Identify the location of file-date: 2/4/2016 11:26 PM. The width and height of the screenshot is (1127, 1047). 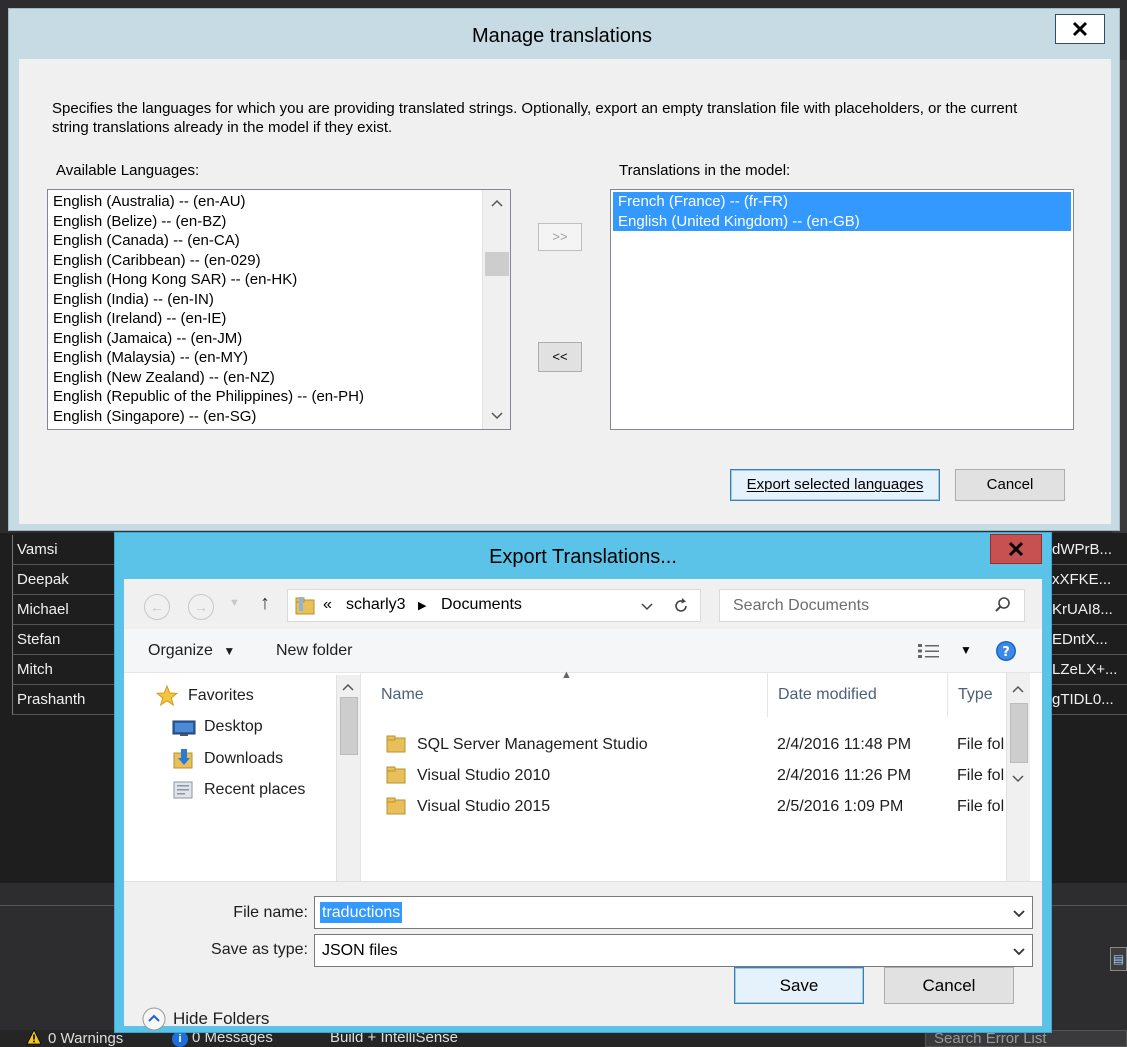
(844, 775).